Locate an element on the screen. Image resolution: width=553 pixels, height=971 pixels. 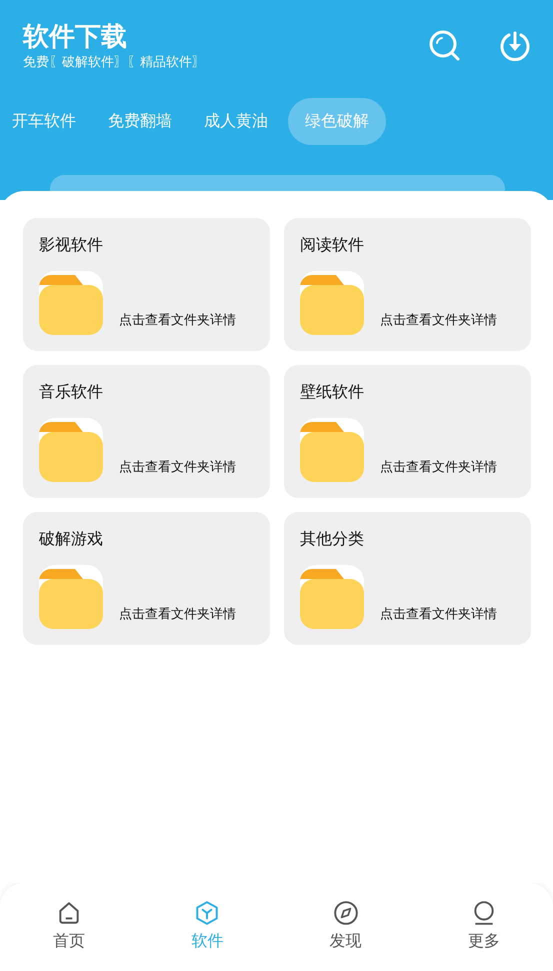
nav-tab: 发现 is located at coordinates (345, 927).